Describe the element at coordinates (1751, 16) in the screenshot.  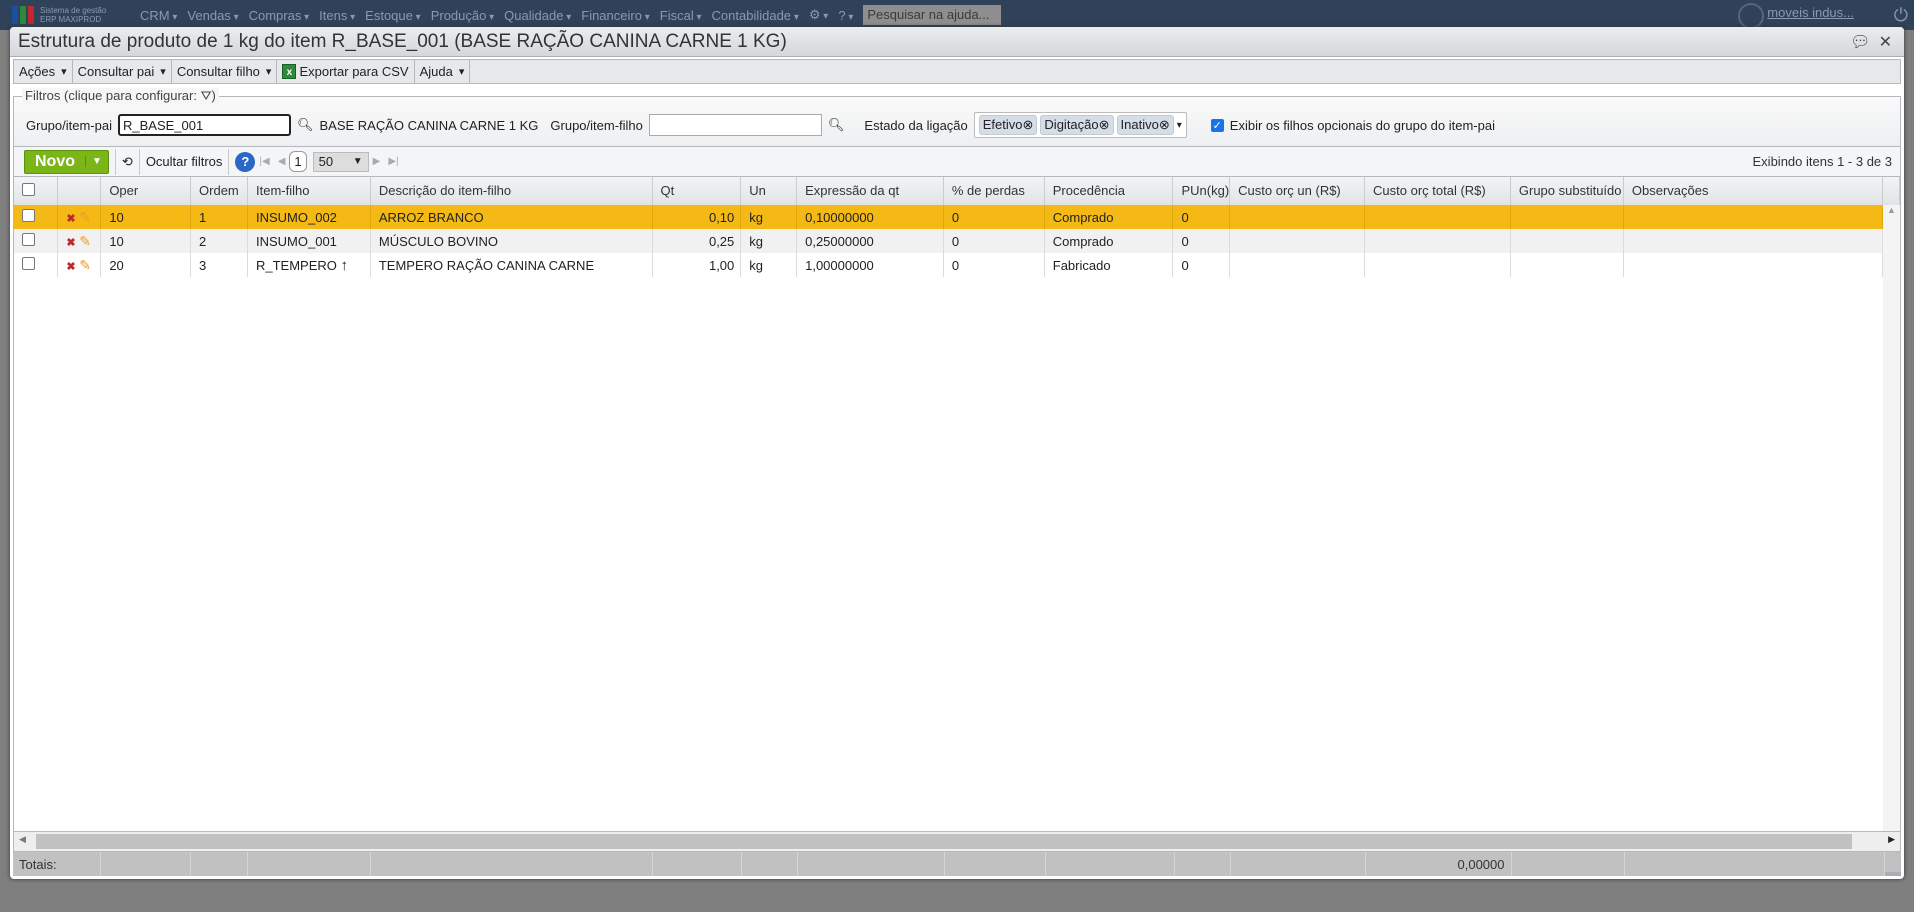
I see `avatar` at that location.